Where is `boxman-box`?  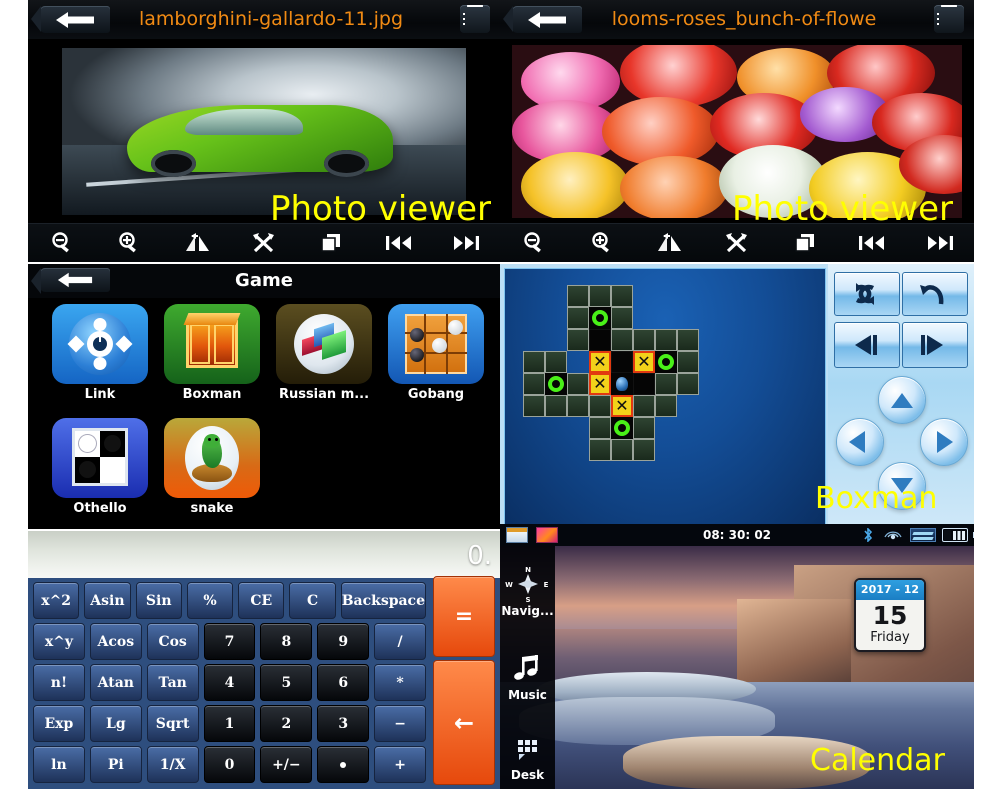 boxman-box is located at coordinates (600, 384).